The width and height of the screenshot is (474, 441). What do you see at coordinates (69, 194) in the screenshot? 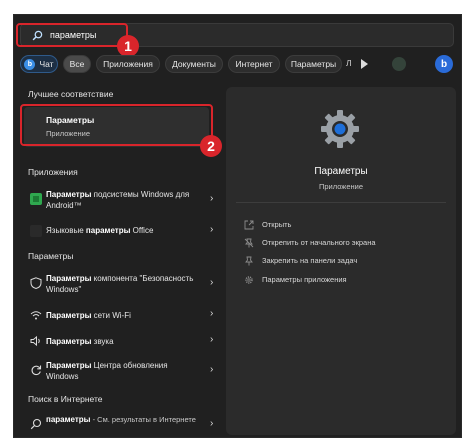
I see `app-1-bold: Параметры` at bounding box center [69, 194].